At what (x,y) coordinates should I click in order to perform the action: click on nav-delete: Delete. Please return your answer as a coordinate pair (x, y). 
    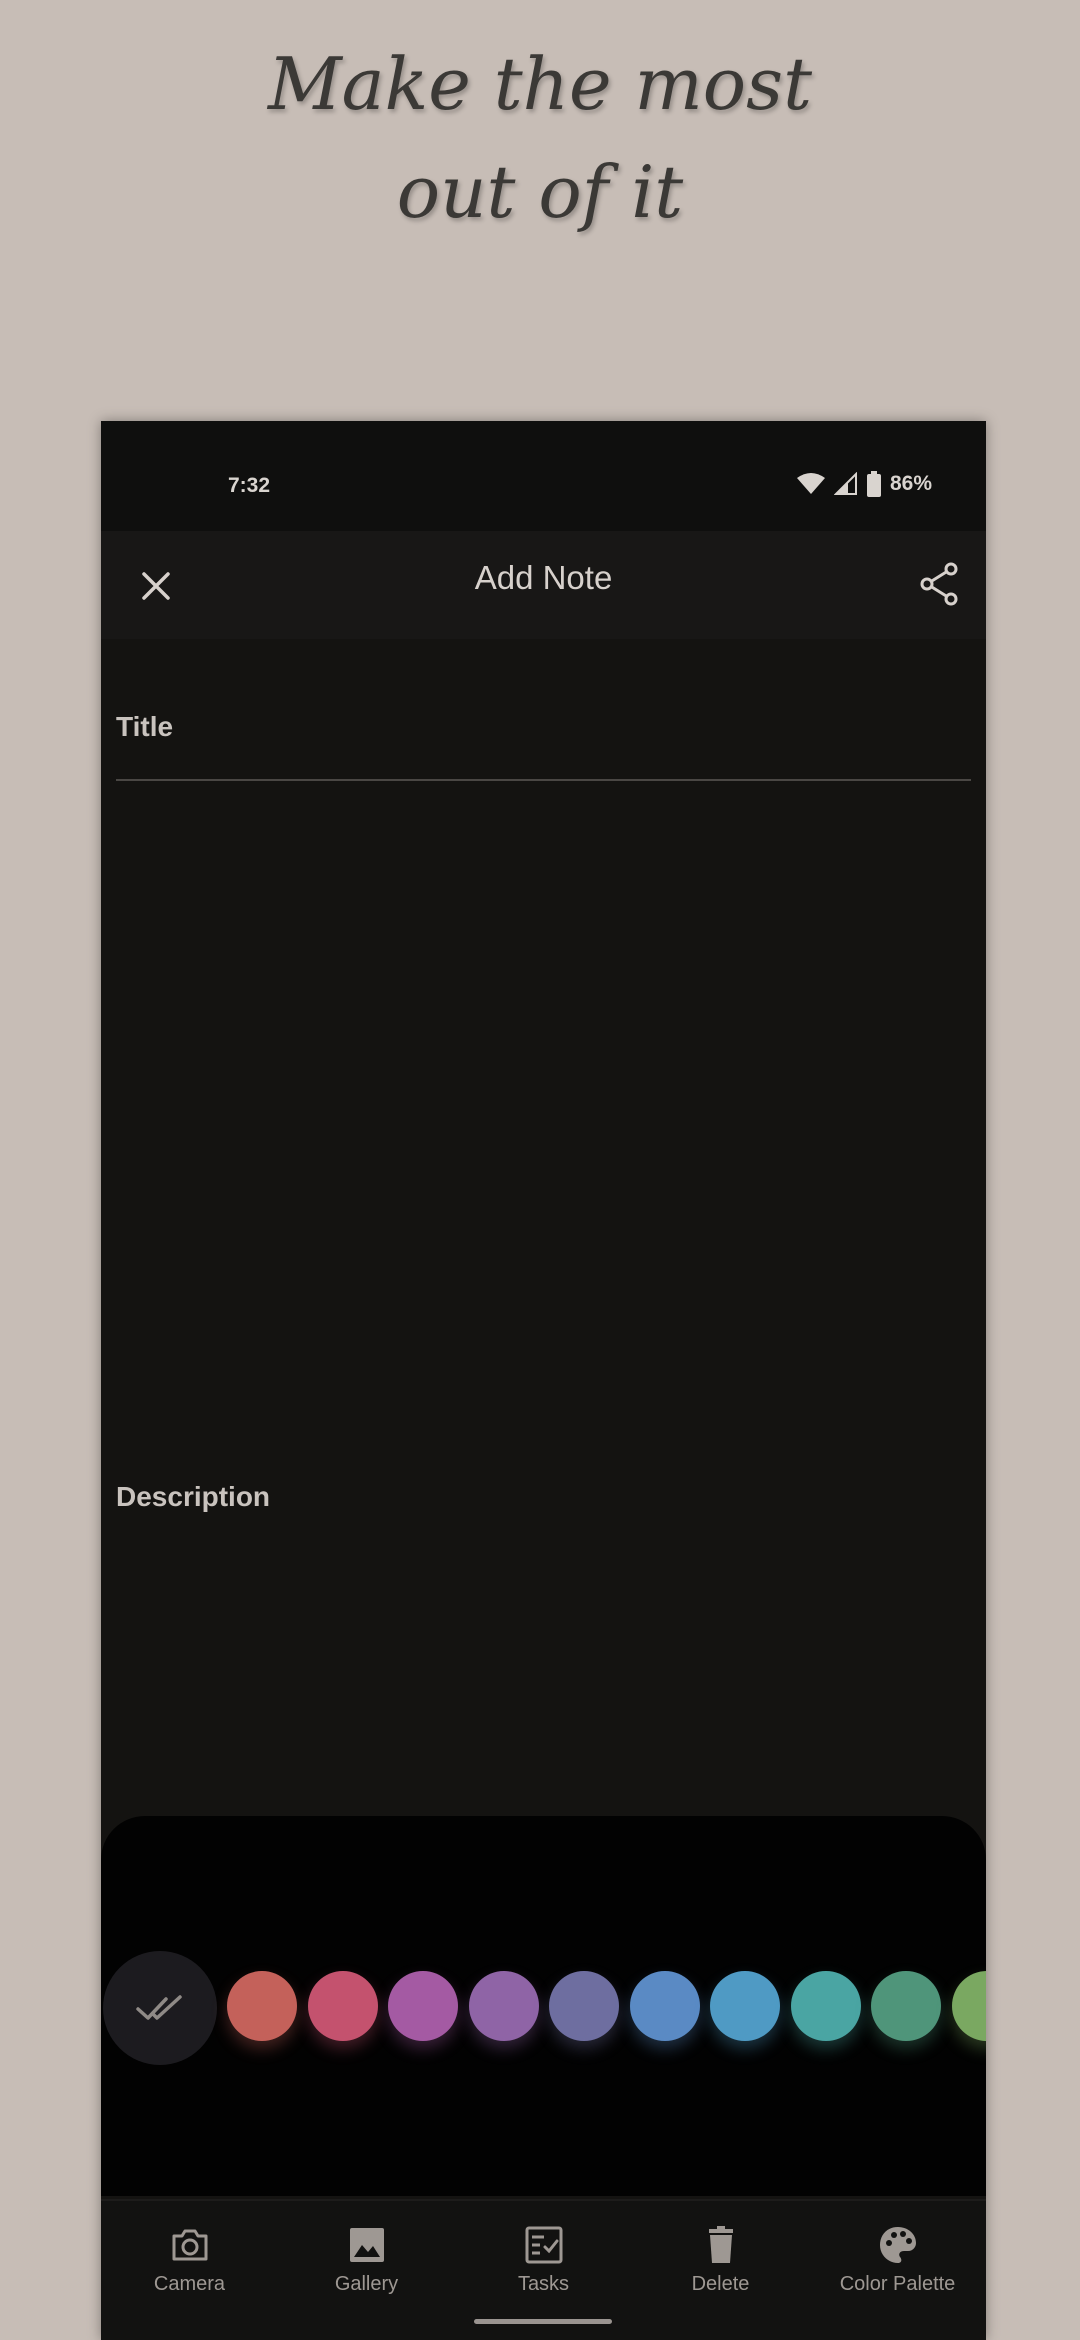
    Looking at the image, I should click on (720, 2261).